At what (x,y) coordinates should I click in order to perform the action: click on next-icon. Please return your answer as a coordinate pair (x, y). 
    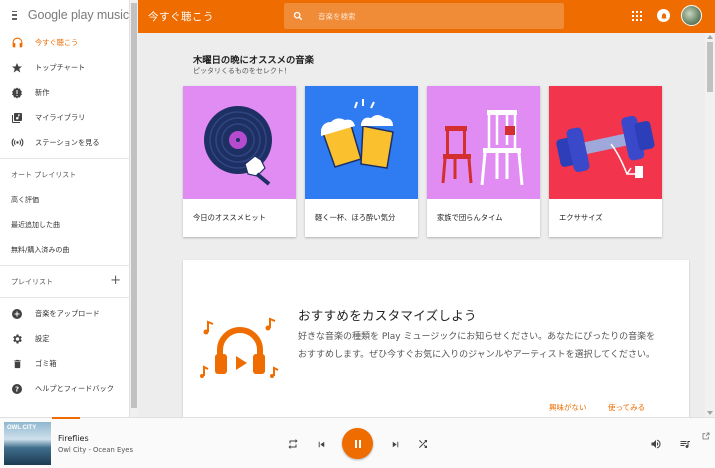
    Looking at the image, I should click on (395, 444).